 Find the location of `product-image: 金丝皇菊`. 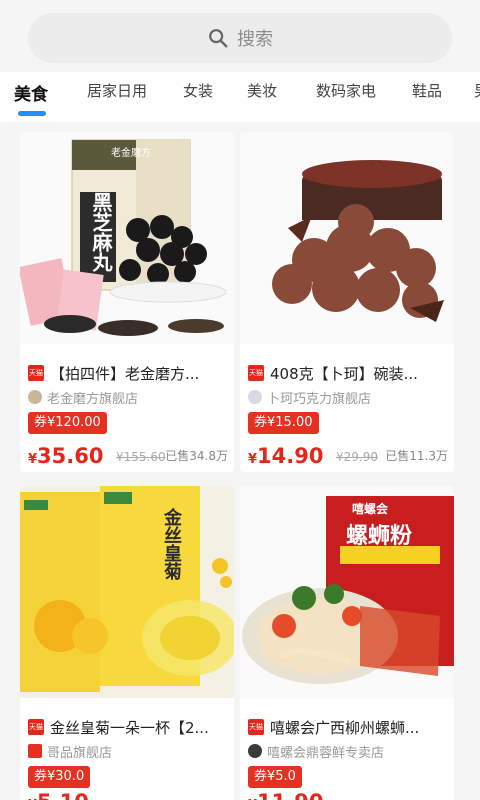

product-image: 金丝皇菊 is located at coordinates (127, 592).